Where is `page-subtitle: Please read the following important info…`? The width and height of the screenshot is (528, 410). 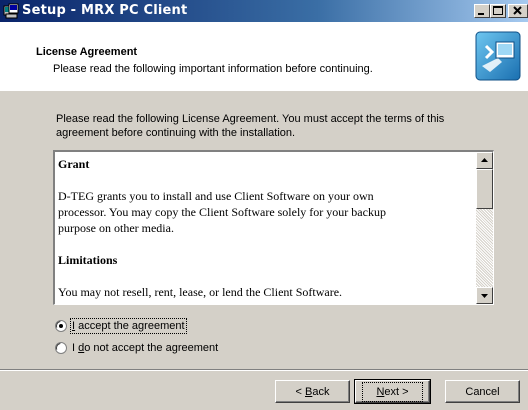
page-subtitle: Please read the following important info… is located at coordinates (213, 69).